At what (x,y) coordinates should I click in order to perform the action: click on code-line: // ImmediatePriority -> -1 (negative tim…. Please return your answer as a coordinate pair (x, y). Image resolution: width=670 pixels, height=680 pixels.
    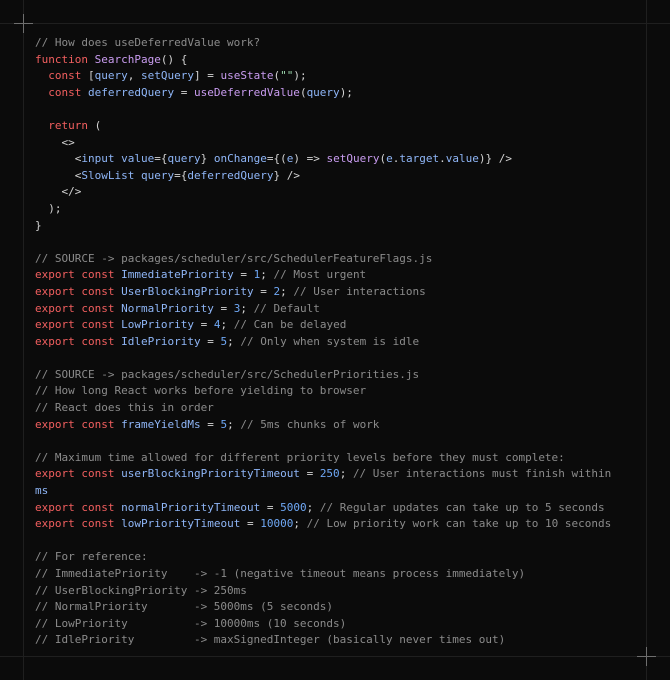
    Looking at the image, I should click on (280, 573).